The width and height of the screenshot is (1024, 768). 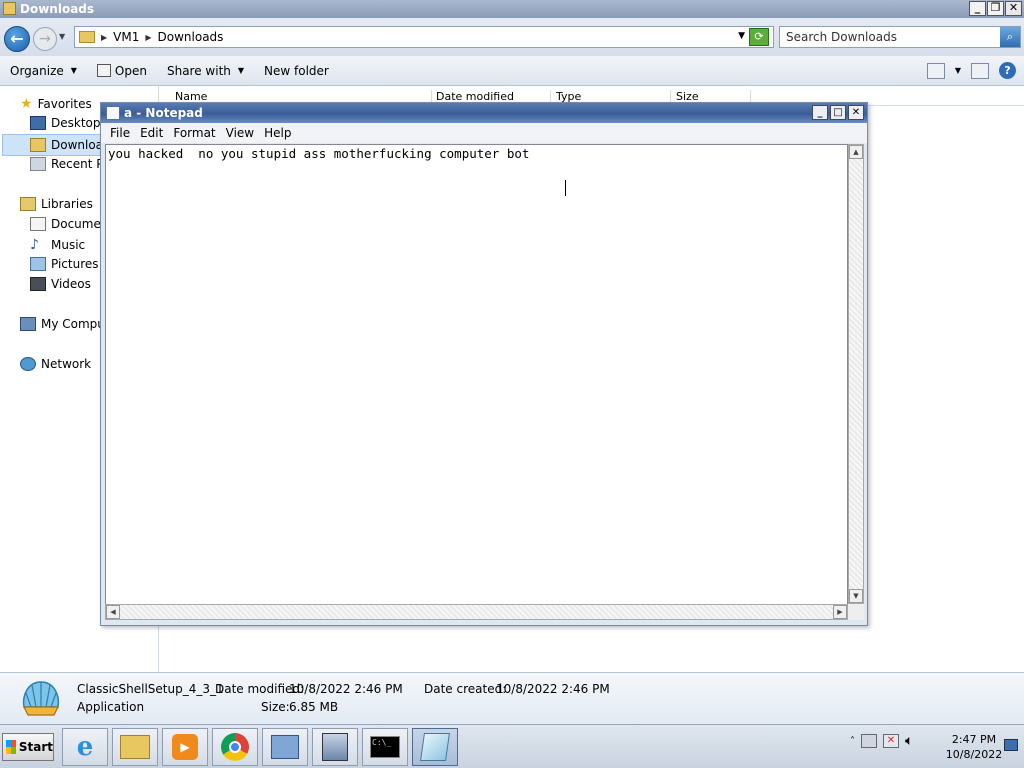 I want to click on size-label: Size:, so click(x=275, y=707).